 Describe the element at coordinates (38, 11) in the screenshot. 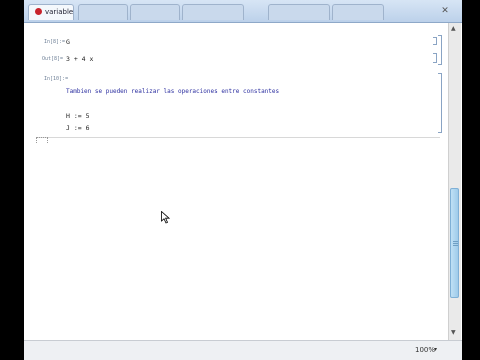

I see `notebook-icon` at that location.